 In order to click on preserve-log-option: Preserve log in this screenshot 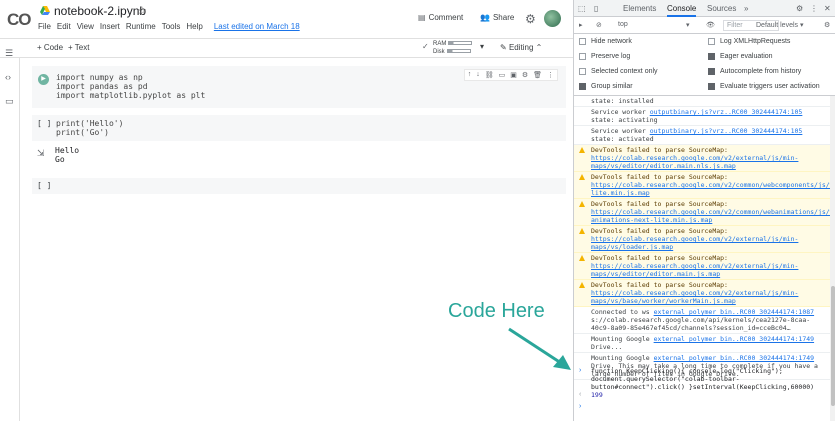, I will do `click(604, 56)`.